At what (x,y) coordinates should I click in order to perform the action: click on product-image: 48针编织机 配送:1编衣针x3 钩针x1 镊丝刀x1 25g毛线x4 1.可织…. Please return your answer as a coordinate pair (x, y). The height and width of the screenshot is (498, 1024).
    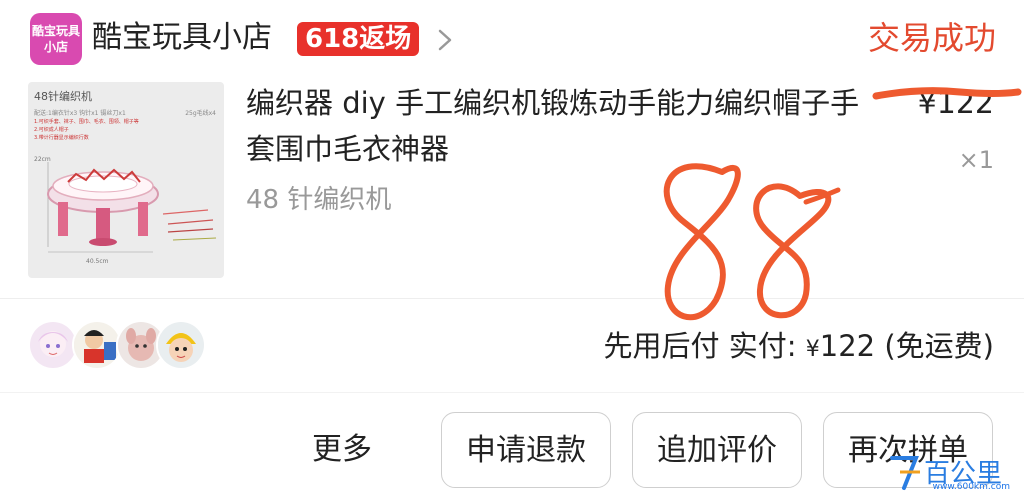
    Looking at the image, I should click on (126, 180).